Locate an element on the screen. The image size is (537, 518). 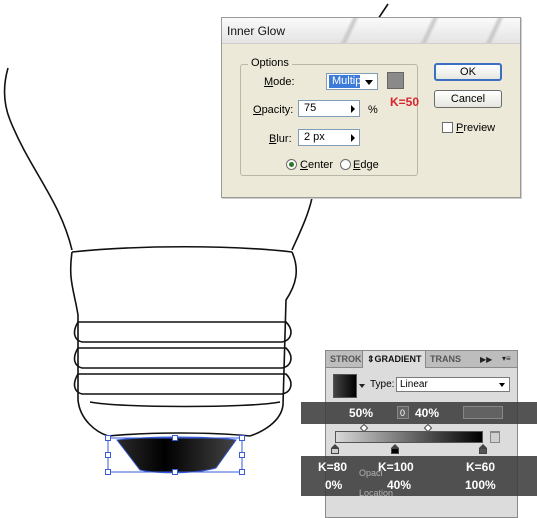
collapse-panel-icon: ▶▶ is located at coordinates (486, 359).